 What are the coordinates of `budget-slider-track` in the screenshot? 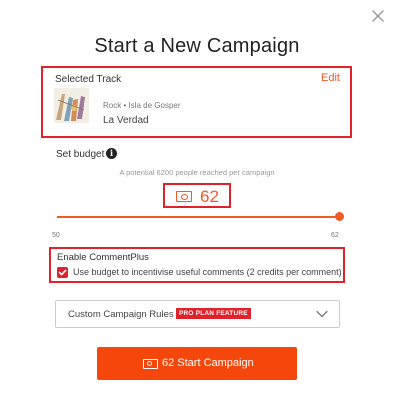 It's located at (198, 217).